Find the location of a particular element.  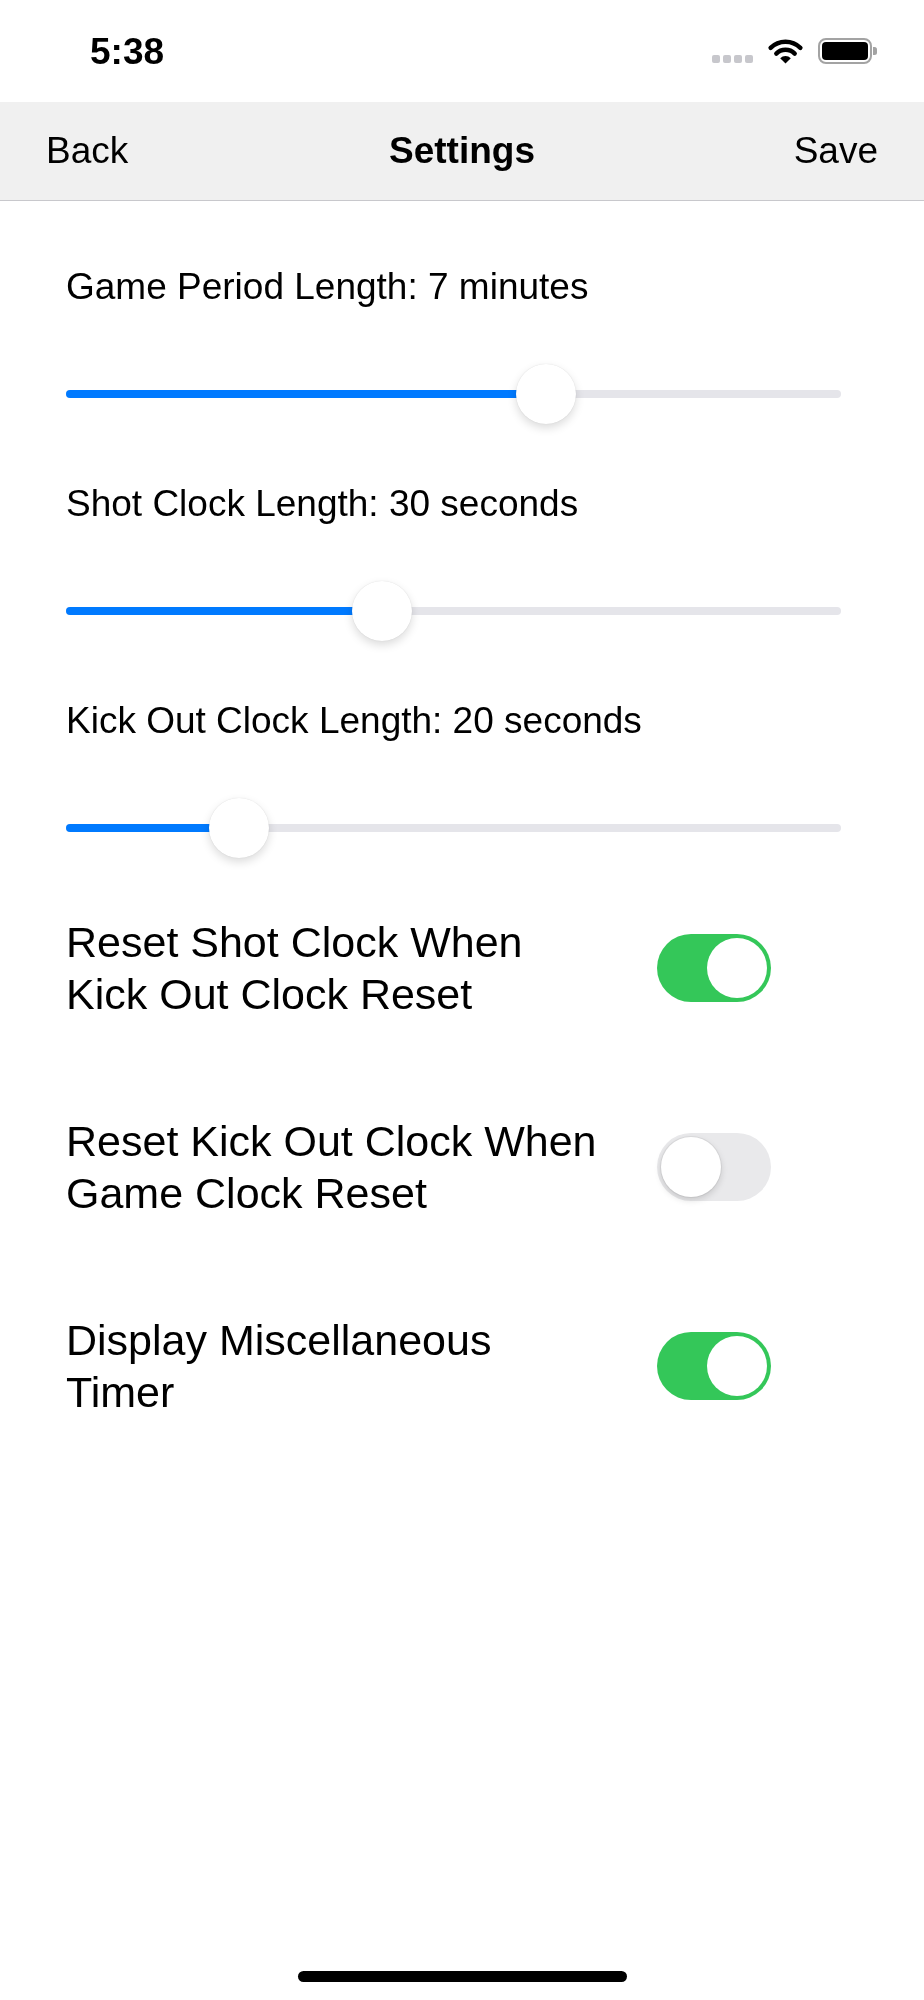

status-time: 5:38 is located at coordinates (127, 51).